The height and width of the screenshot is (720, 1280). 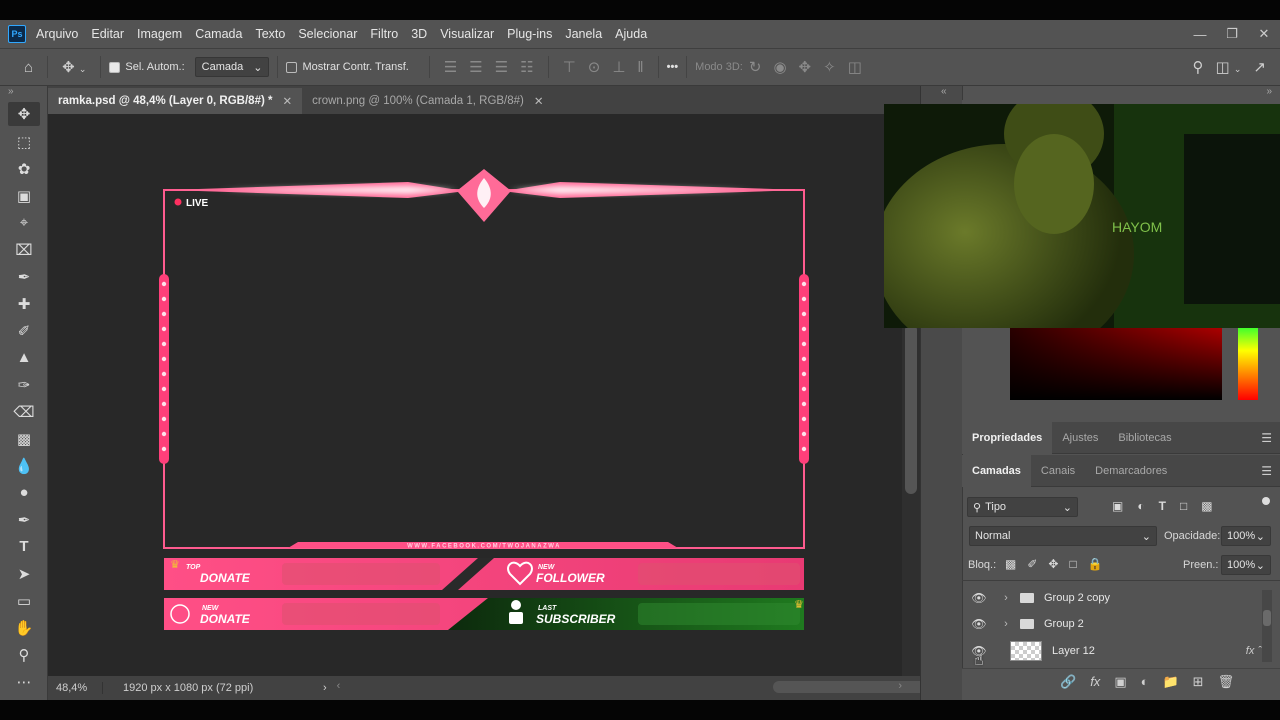 I want to click on tab-propriedades: Propriedades, so click(x=1007, y=437).